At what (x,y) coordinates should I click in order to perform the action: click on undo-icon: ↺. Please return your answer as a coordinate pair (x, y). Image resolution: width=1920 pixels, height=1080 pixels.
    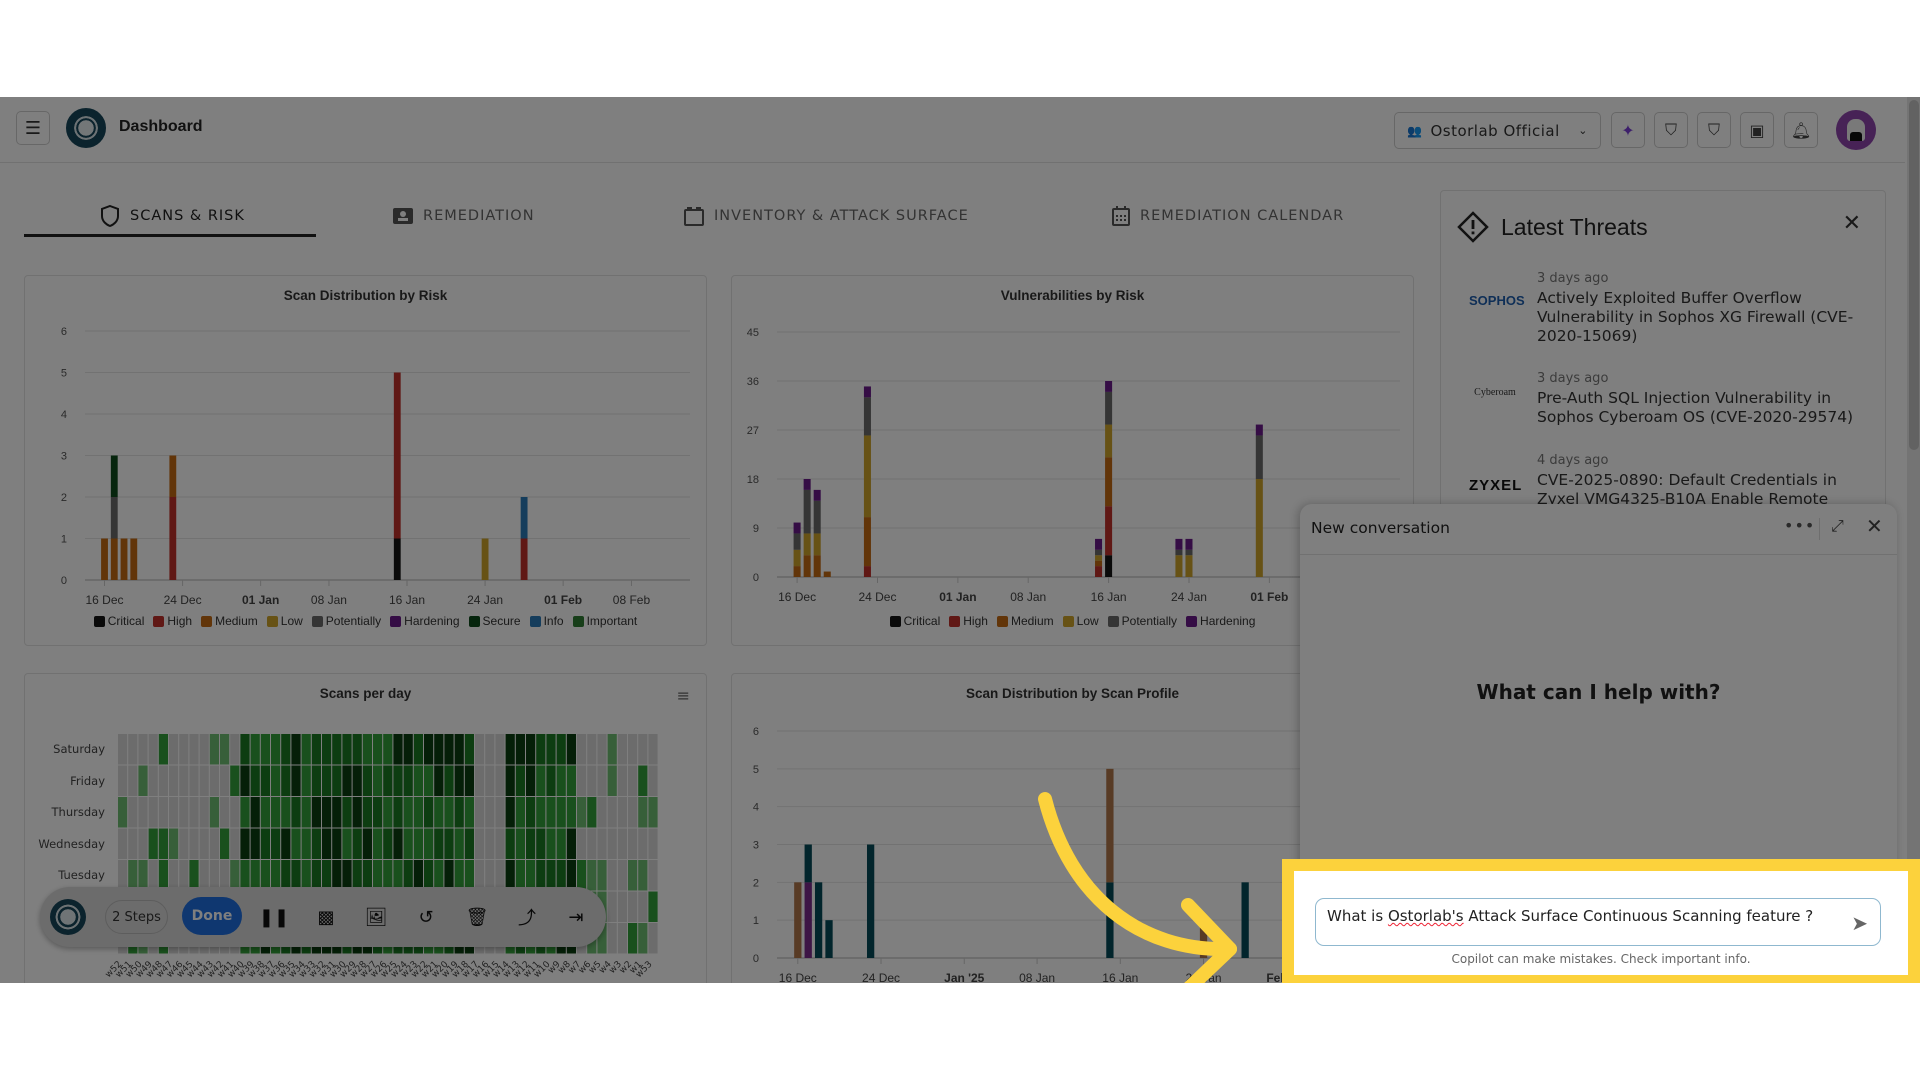
    Looking at the image, I should click on (426, 917).